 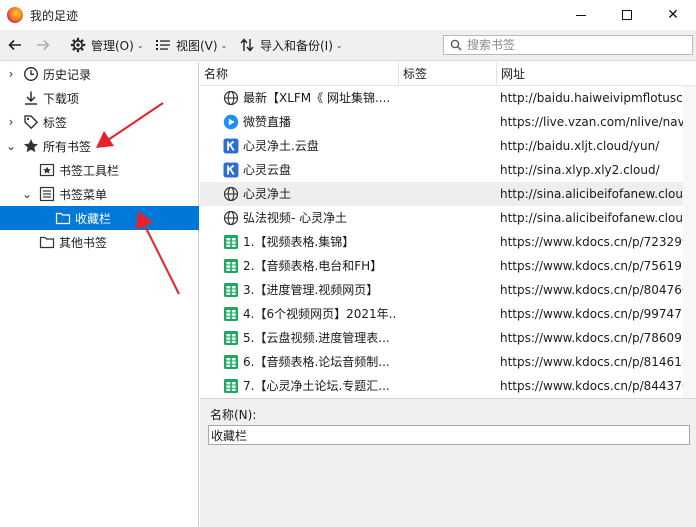 What do you see at coordinates (348, 15) in the screenshot?
I see `title-bar: 我的足迹 ✕` at bounding box center [348, 15].